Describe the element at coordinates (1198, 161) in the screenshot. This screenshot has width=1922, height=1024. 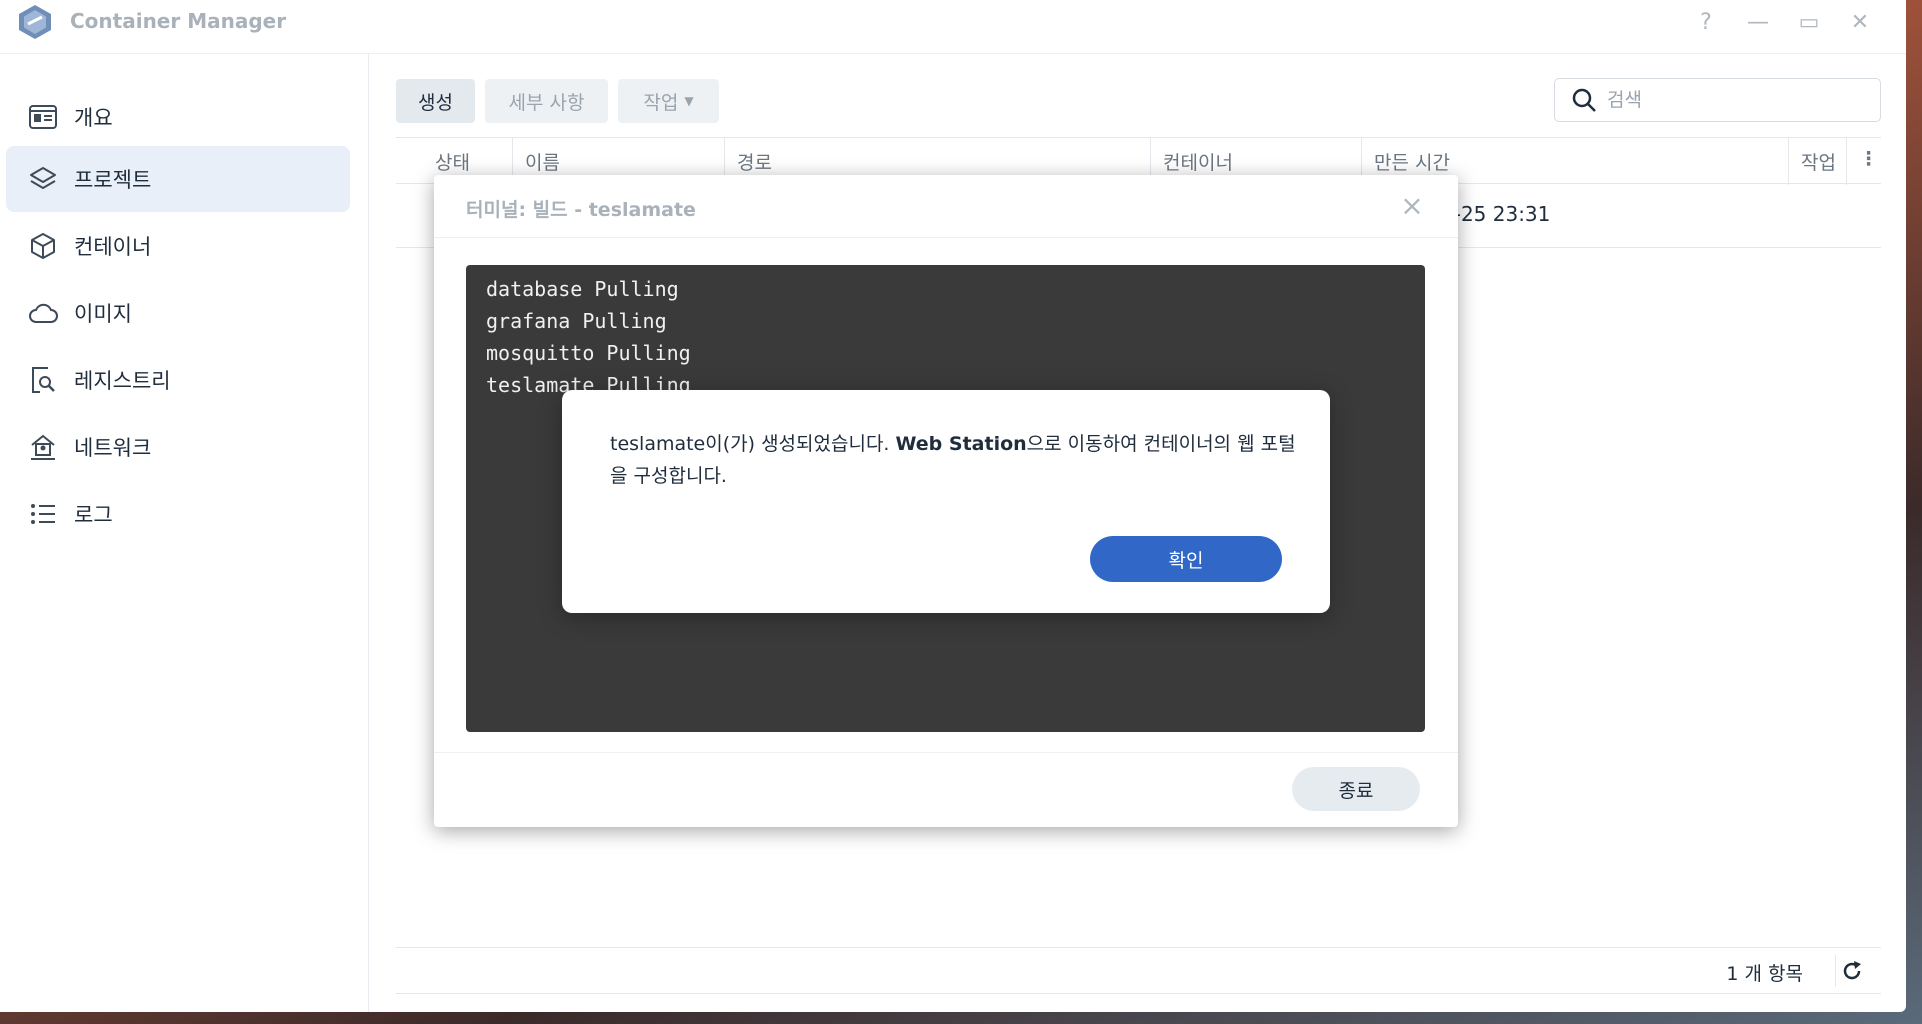
I see `column-header-container: 컨테이너` at that location.